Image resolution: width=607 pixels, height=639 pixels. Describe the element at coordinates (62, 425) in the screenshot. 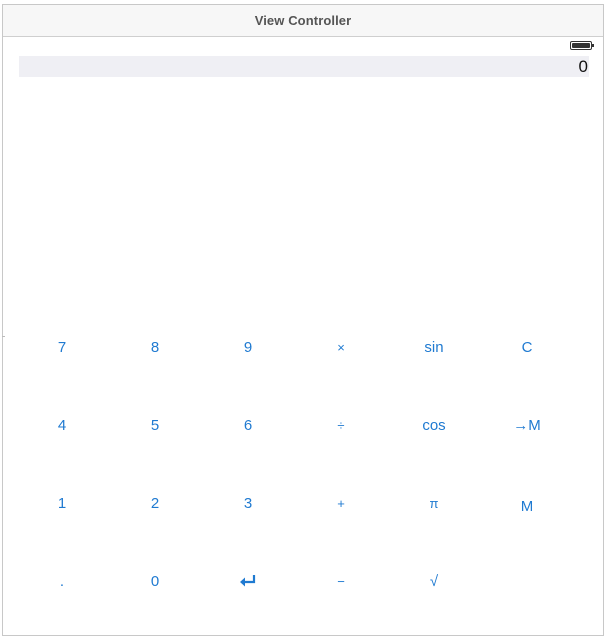

I see `key-4: 4` at that location.